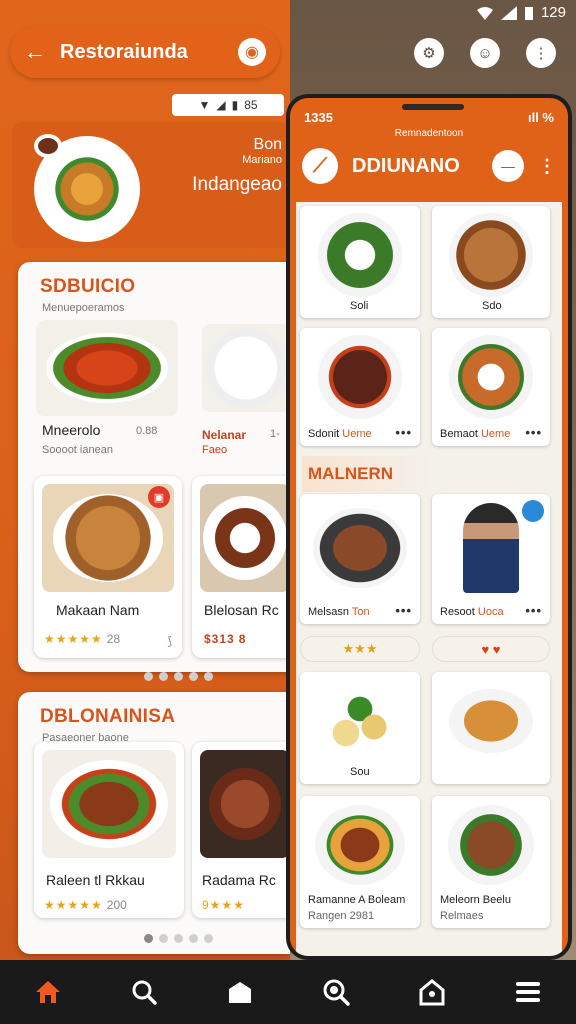  Describe the element at coordinates (406, 165) in the screenshot. I see `phone-title: DDIUNANO` at that location.